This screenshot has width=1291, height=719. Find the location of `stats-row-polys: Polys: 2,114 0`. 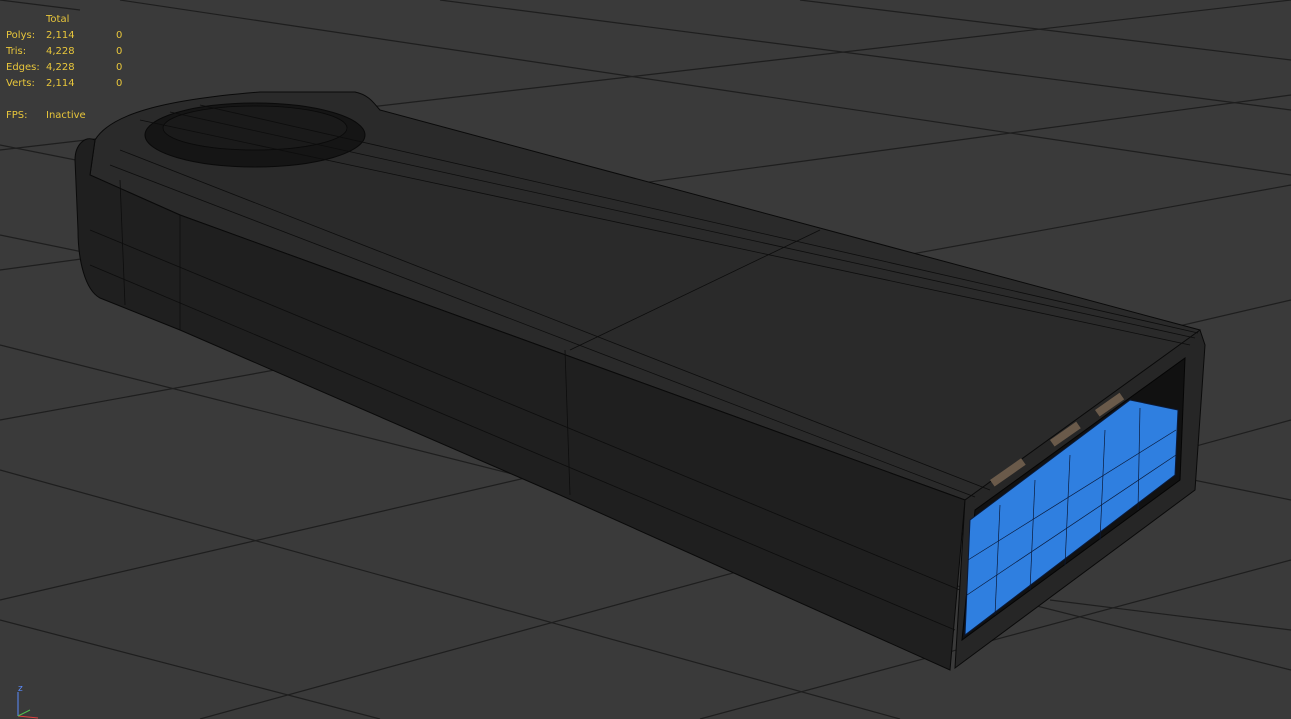

stats-row-polys: Polys: 2,114 0 is located at coordinates (71, 36).